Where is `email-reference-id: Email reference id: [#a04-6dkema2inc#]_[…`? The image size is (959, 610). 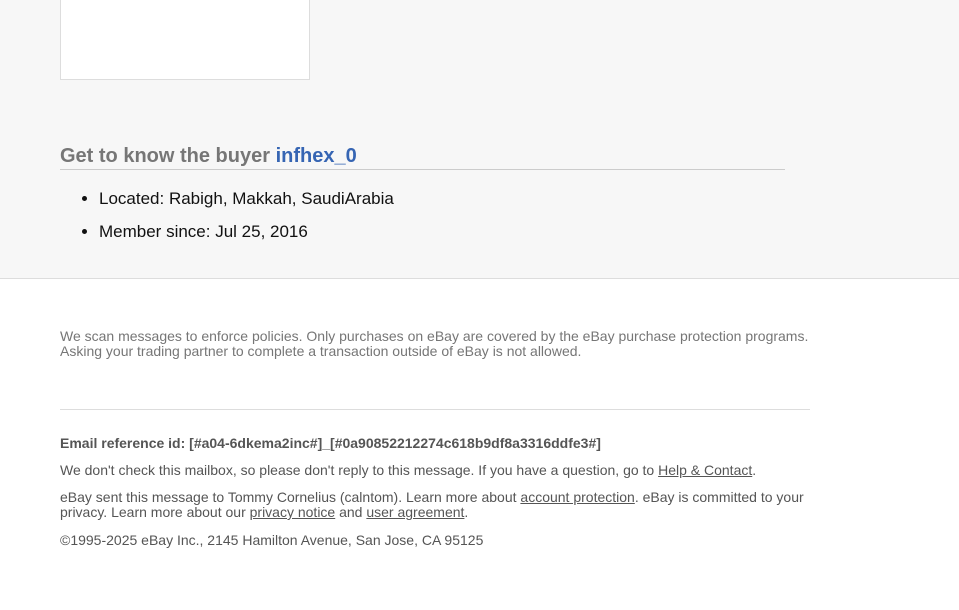 email-reference-id: Email reference id: [#a04-6dkema2inc#]_[… is located at coordinates (330, 443).